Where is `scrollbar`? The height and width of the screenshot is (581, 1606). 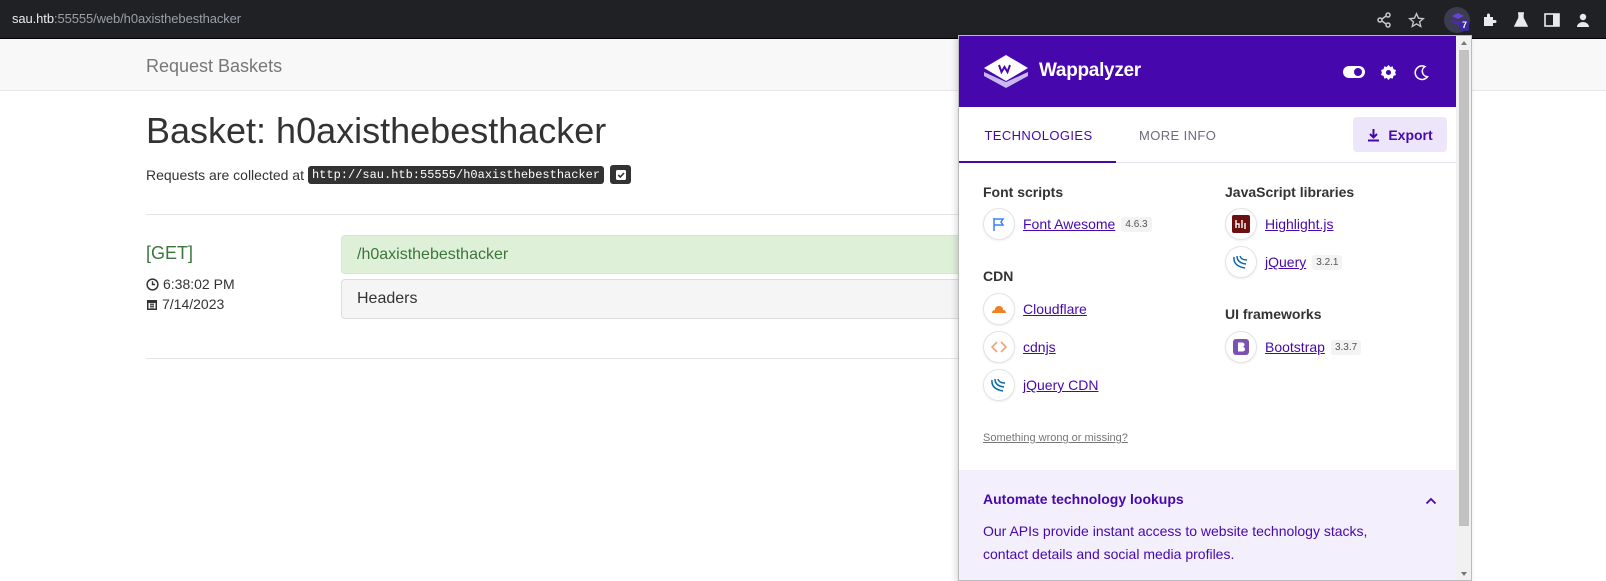 scrollbar is located at coordinates (1463, 308).